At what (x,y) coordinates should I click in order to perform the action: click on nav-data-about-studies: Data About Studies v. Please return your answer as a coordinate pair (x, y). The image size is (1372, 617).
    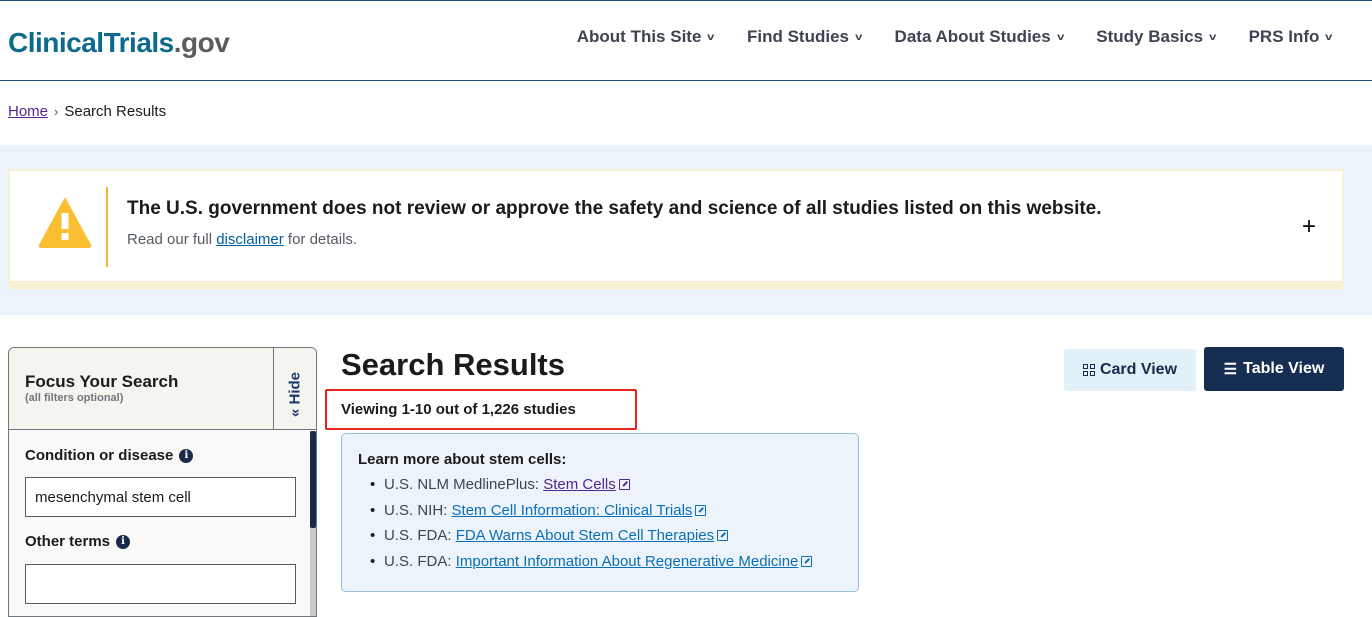
    Looking at the image, I should click on (979, 37).